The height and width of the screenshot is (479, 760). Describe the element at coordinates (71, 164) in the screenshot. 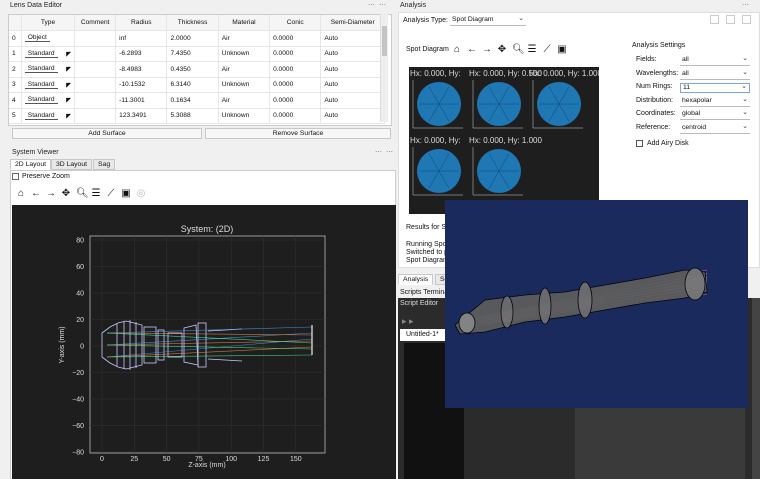

I see `tab-3d-layout: 3D Layout` at that location.